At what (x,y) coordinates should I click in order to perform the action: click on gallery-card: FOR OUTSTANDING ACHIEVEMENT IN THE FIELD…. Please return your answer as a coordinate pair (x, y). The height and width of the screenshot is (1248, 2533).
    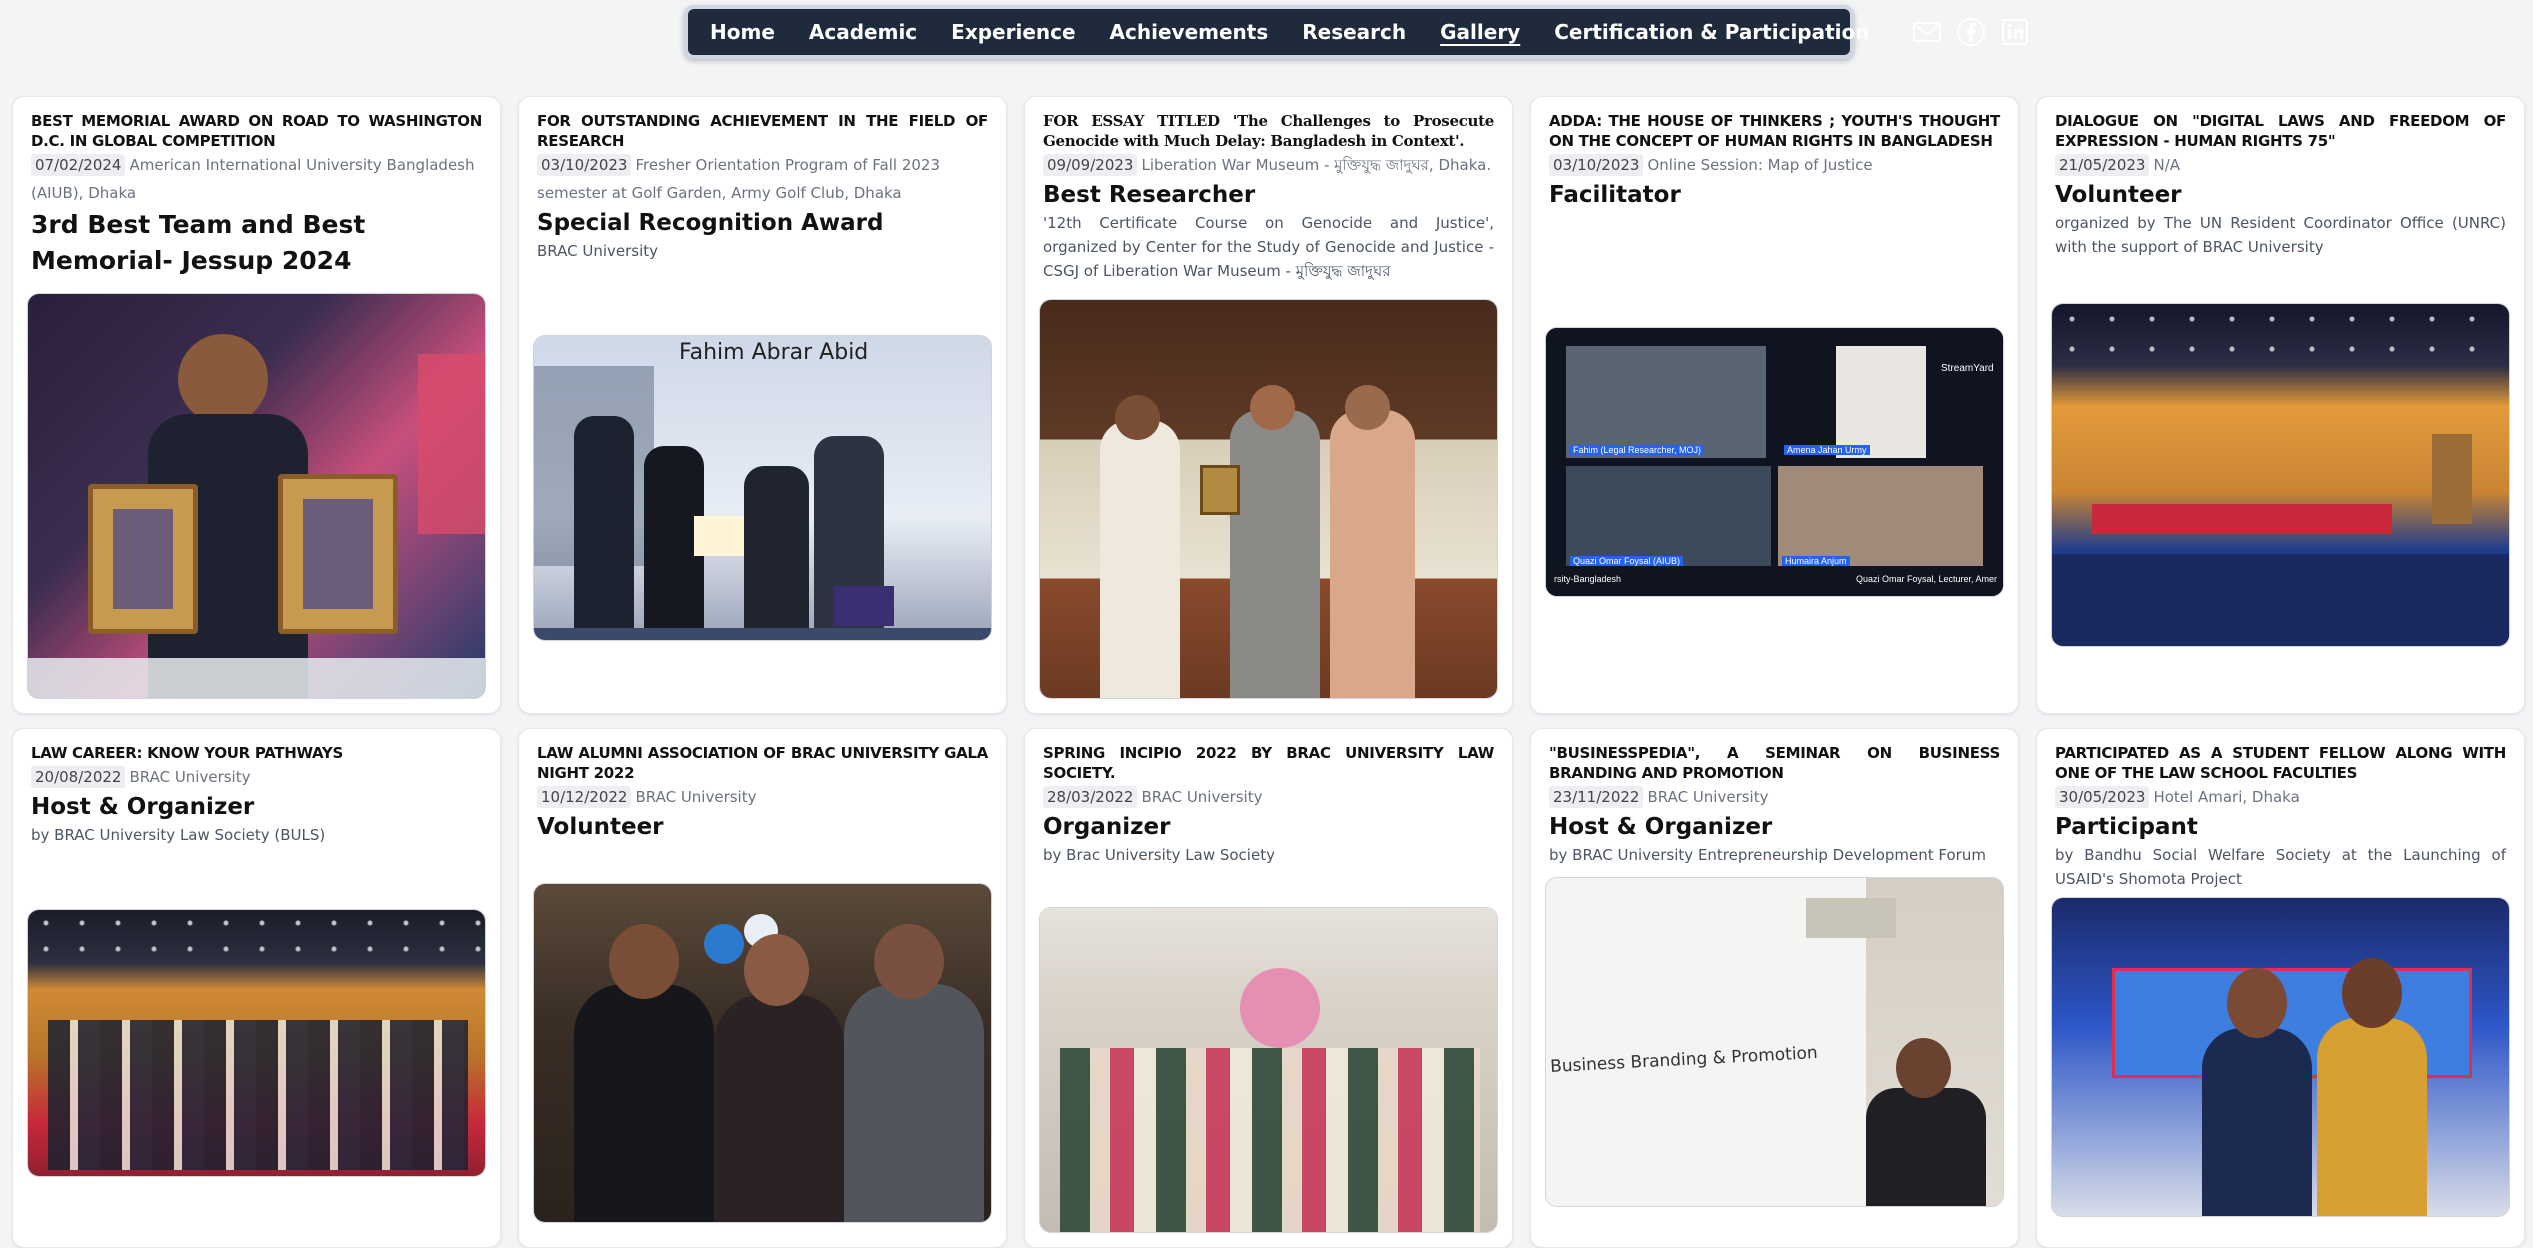
    Looking at the image, I should click on (762, 405).